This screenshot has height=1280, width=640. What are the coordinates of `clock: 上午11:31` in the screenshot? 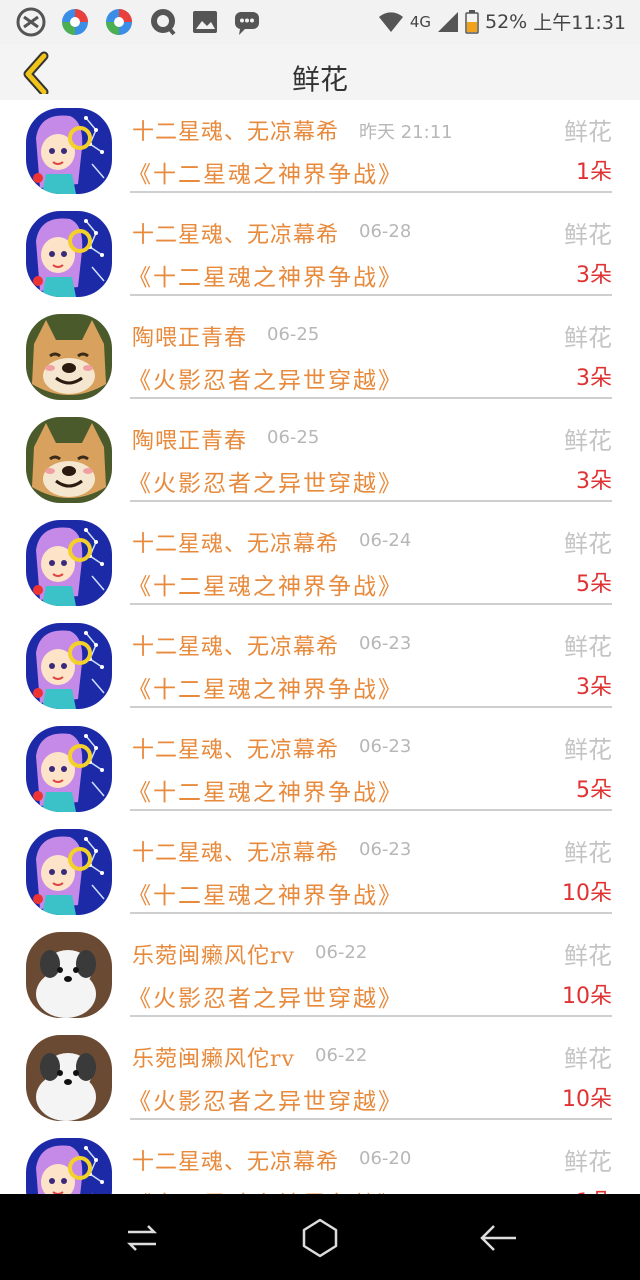 It's located at (579, 23).